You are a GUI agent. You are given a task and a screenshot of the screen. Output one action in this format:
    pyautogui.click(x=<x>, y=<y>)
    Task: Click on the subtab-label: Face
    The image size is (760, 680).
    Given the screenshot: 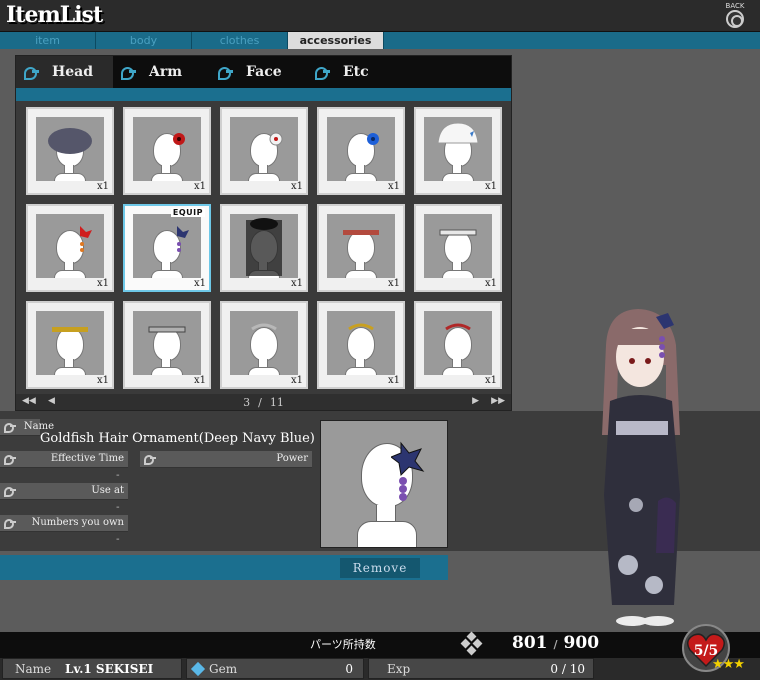 What is the action you would take?
    pyautogui.click(x=264, y=72)
    